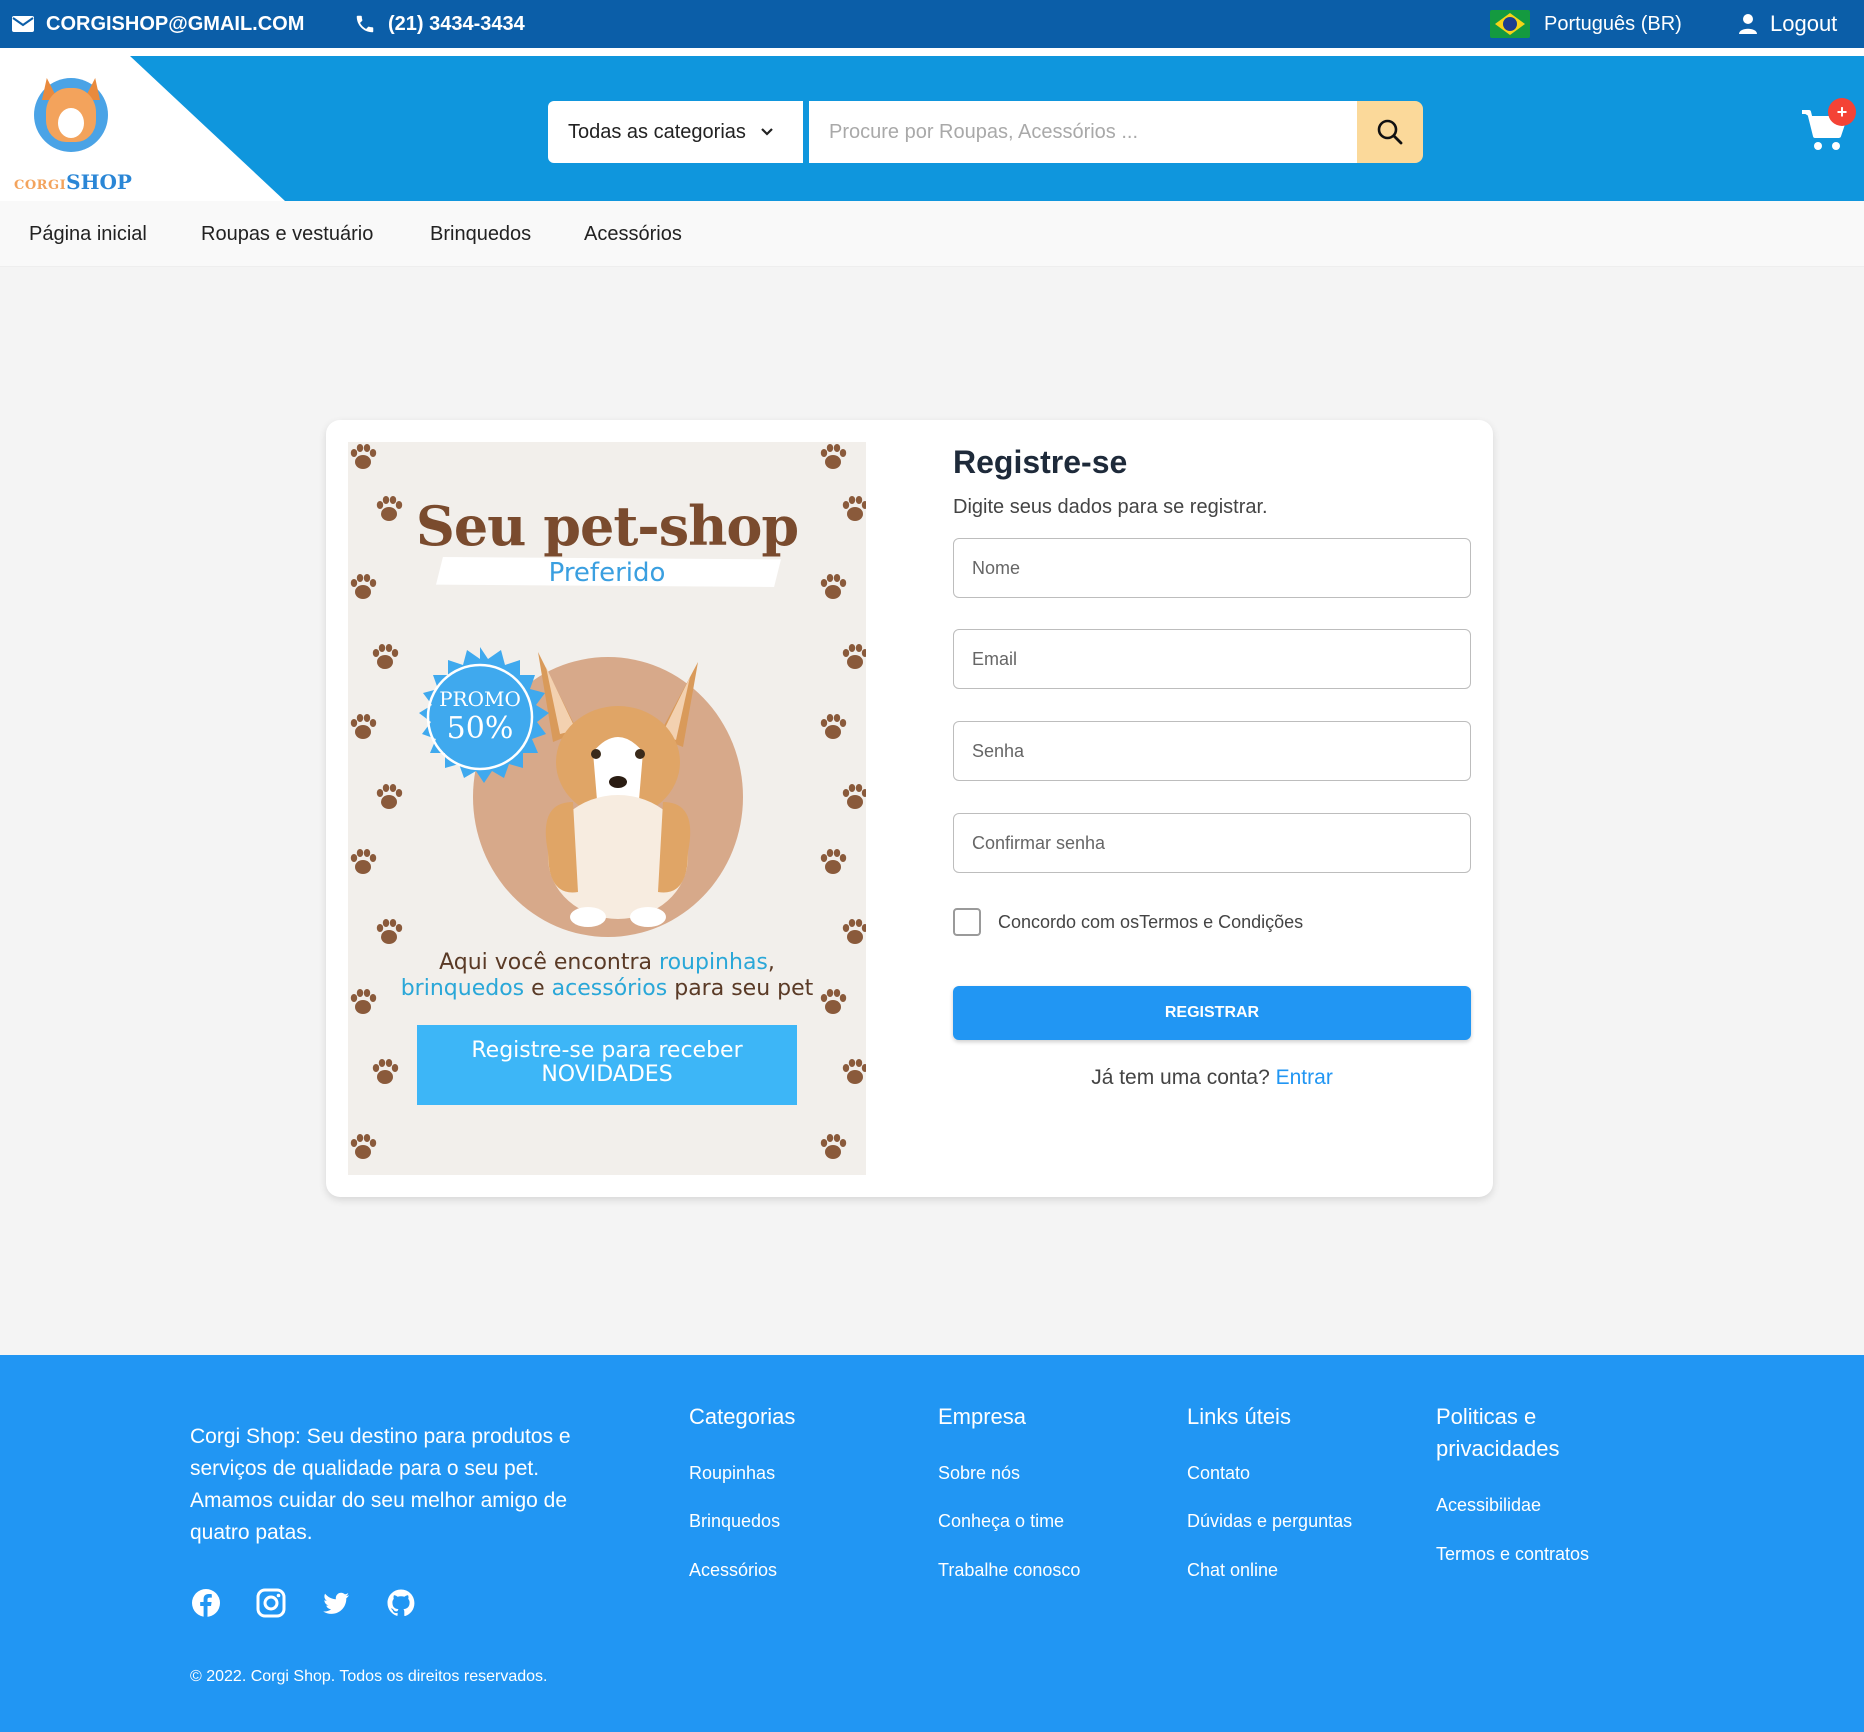 This screenshot has height=1732, width=1864. Describe the element at coordinates (1842, 112) in the screenshot. I see `cart-badge: +` at that location.